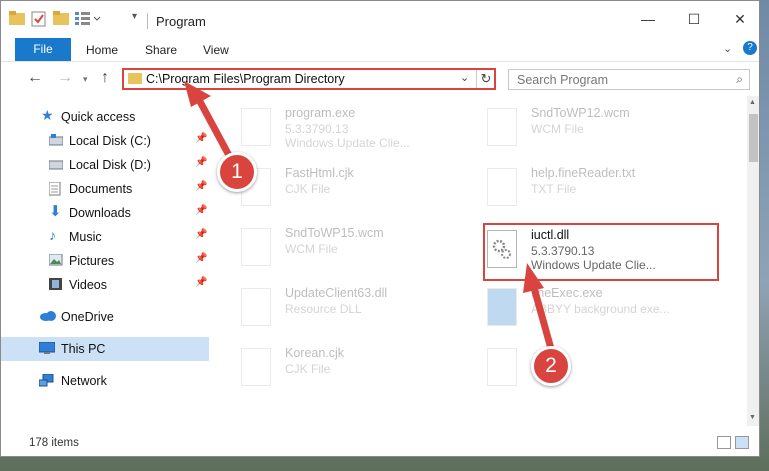  What do you see at coordinates (551, 366) in the screenshot?
I see `callout-step-2: 2` at bounding box center [551, 366].